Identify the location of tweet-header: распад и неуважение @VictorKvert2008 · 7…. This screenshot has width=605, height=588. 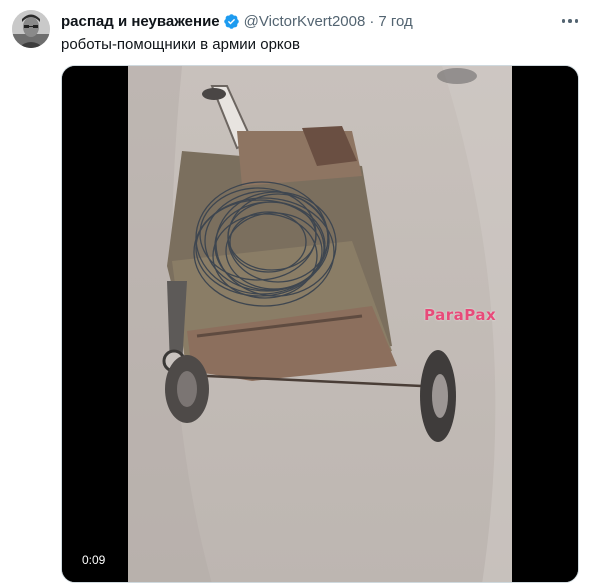
(237, 21).